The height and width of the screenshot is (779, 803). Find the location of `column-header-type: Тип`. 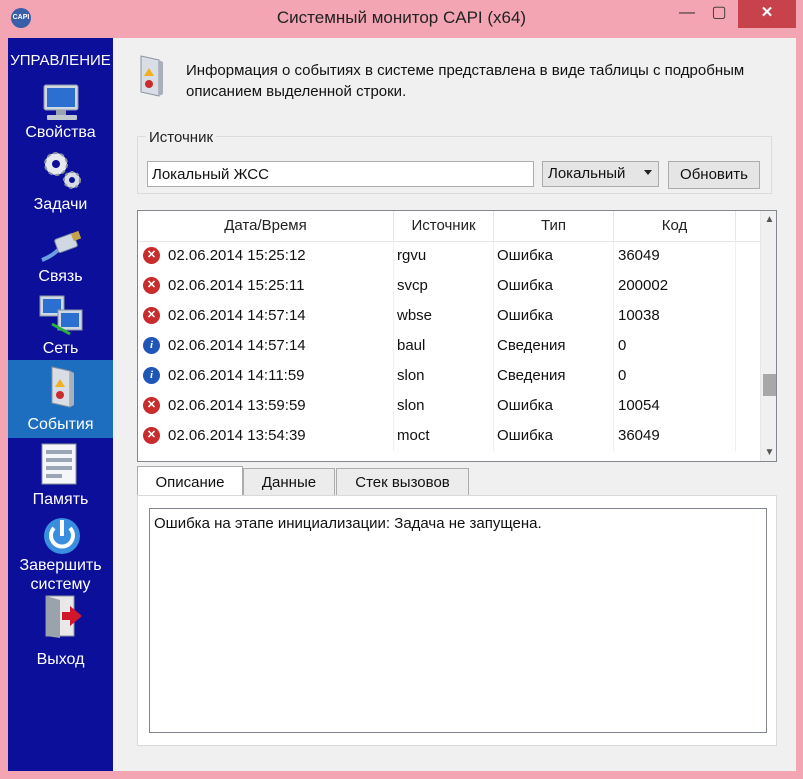

column-header-type: Тип is located at coordinates (554, 226).